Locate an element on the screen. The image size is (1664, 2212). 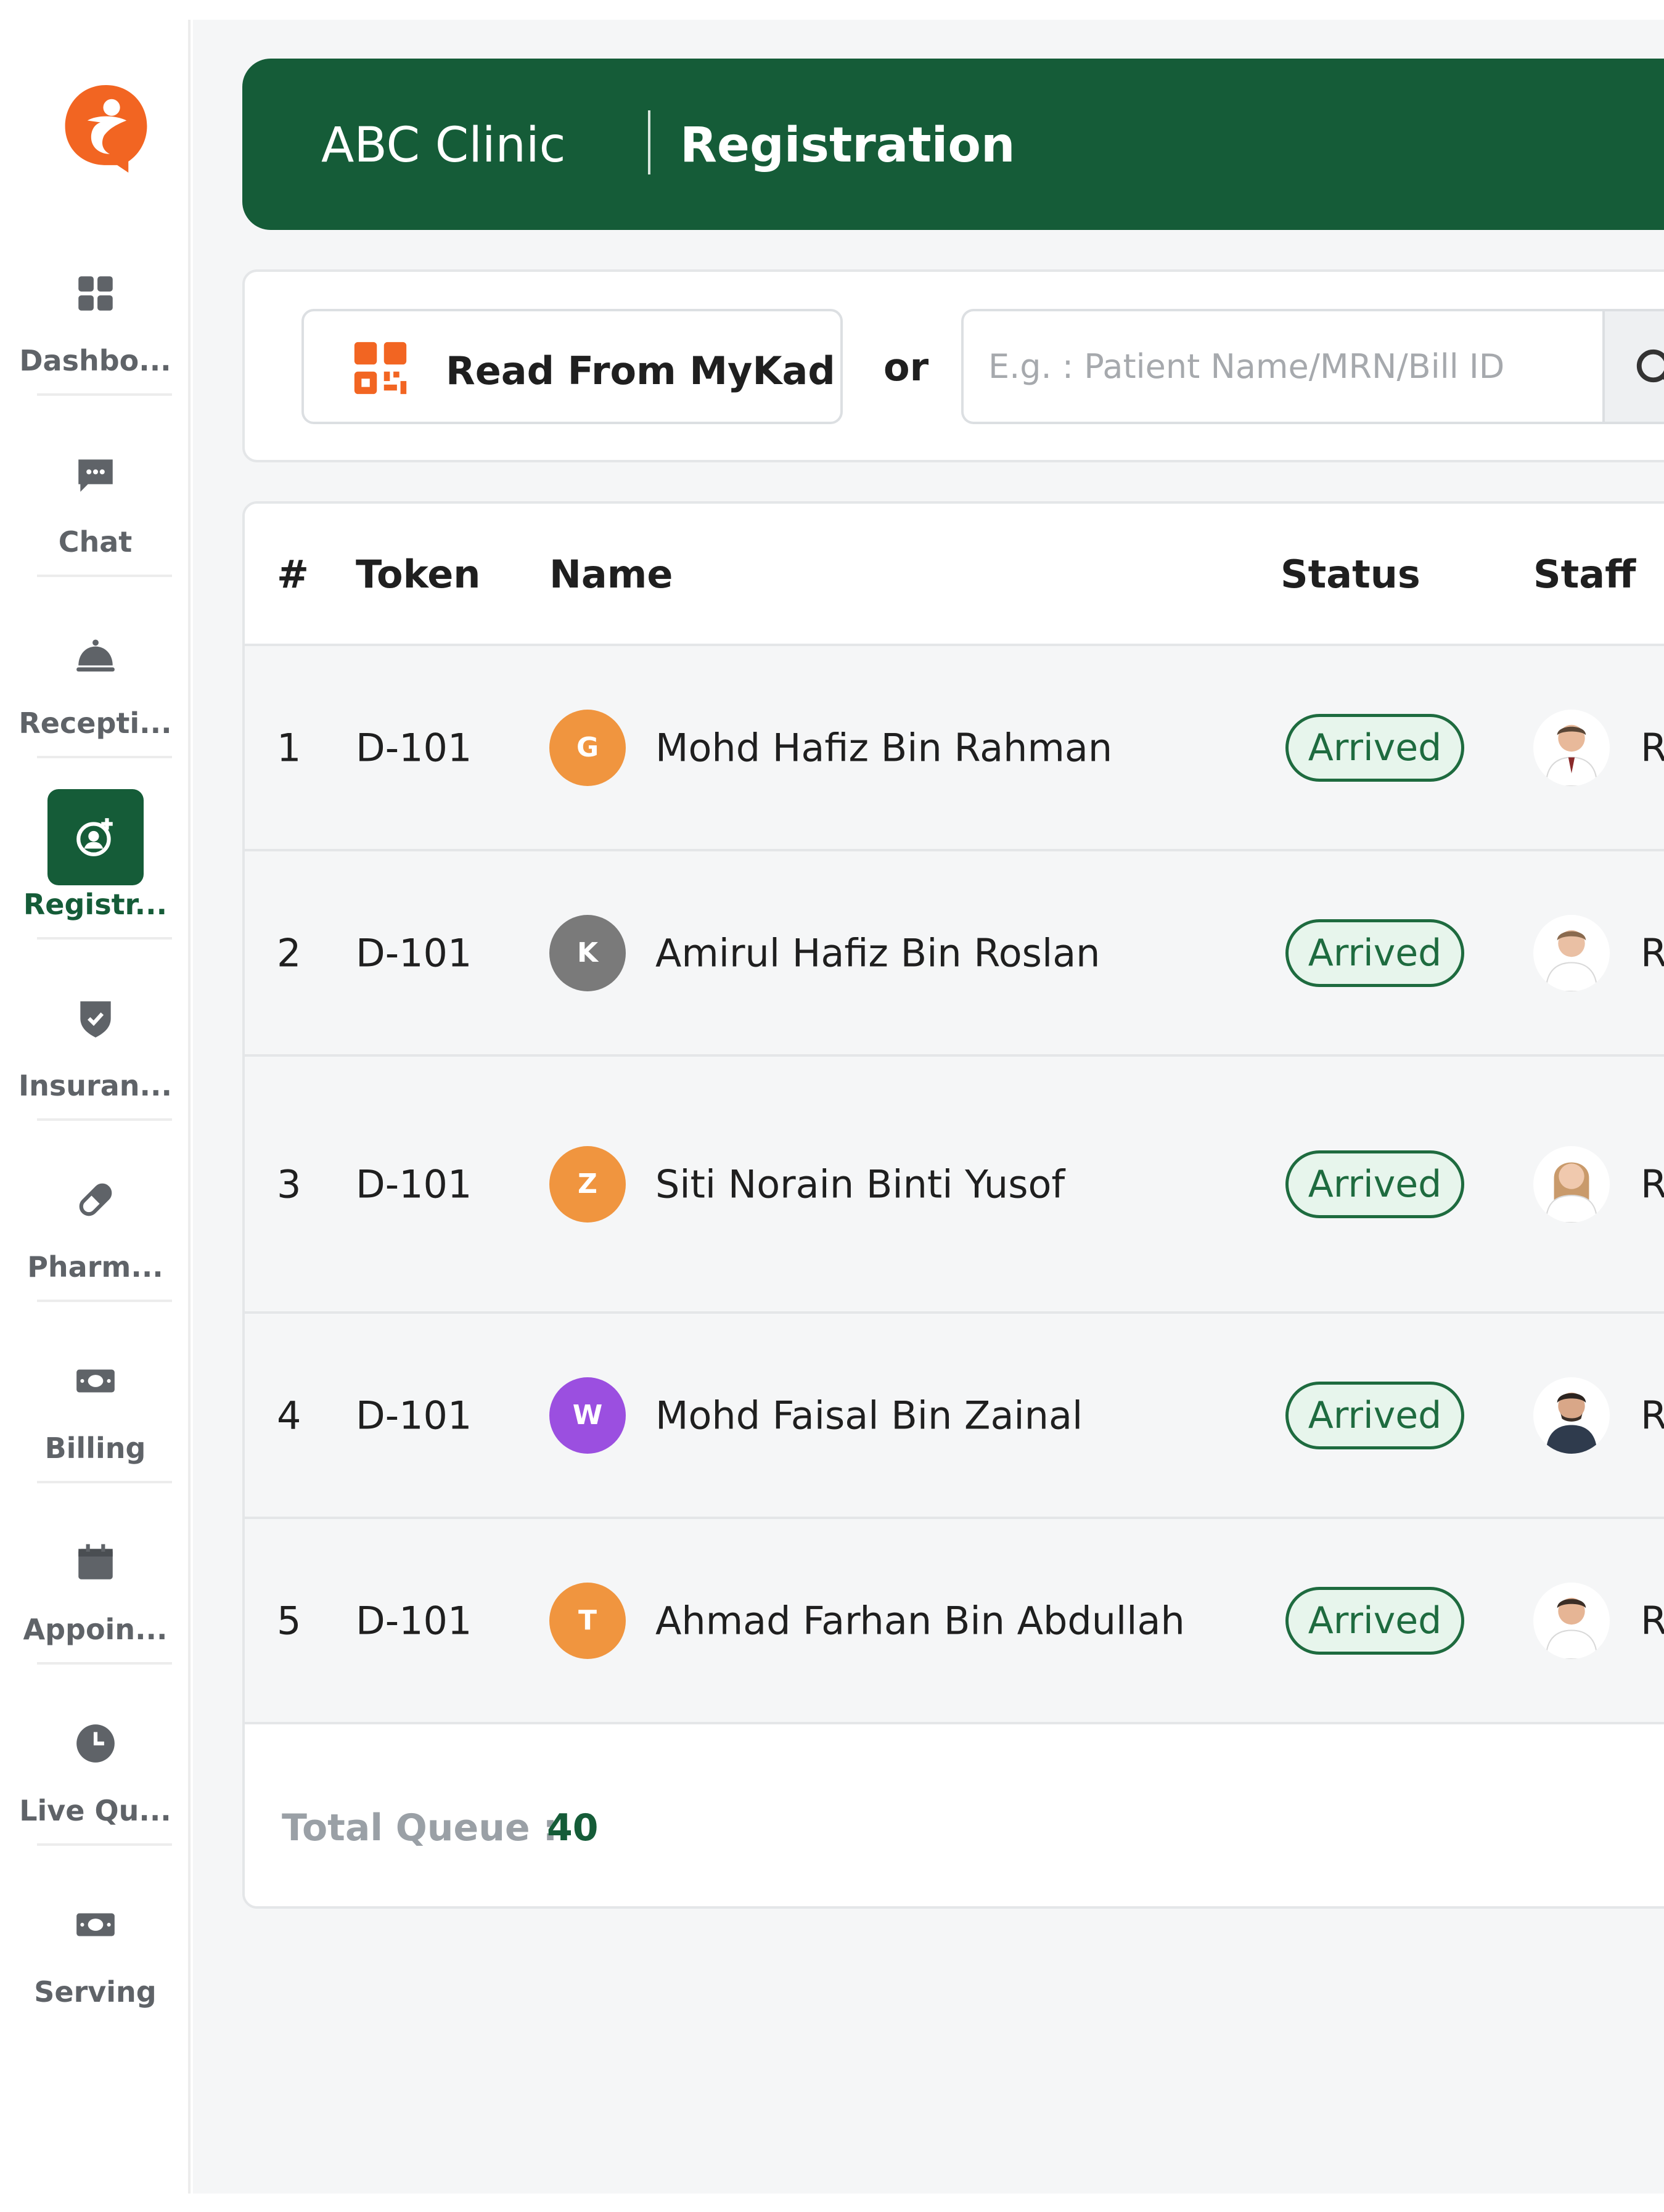
app-logo is located at coordinates (106, 126).